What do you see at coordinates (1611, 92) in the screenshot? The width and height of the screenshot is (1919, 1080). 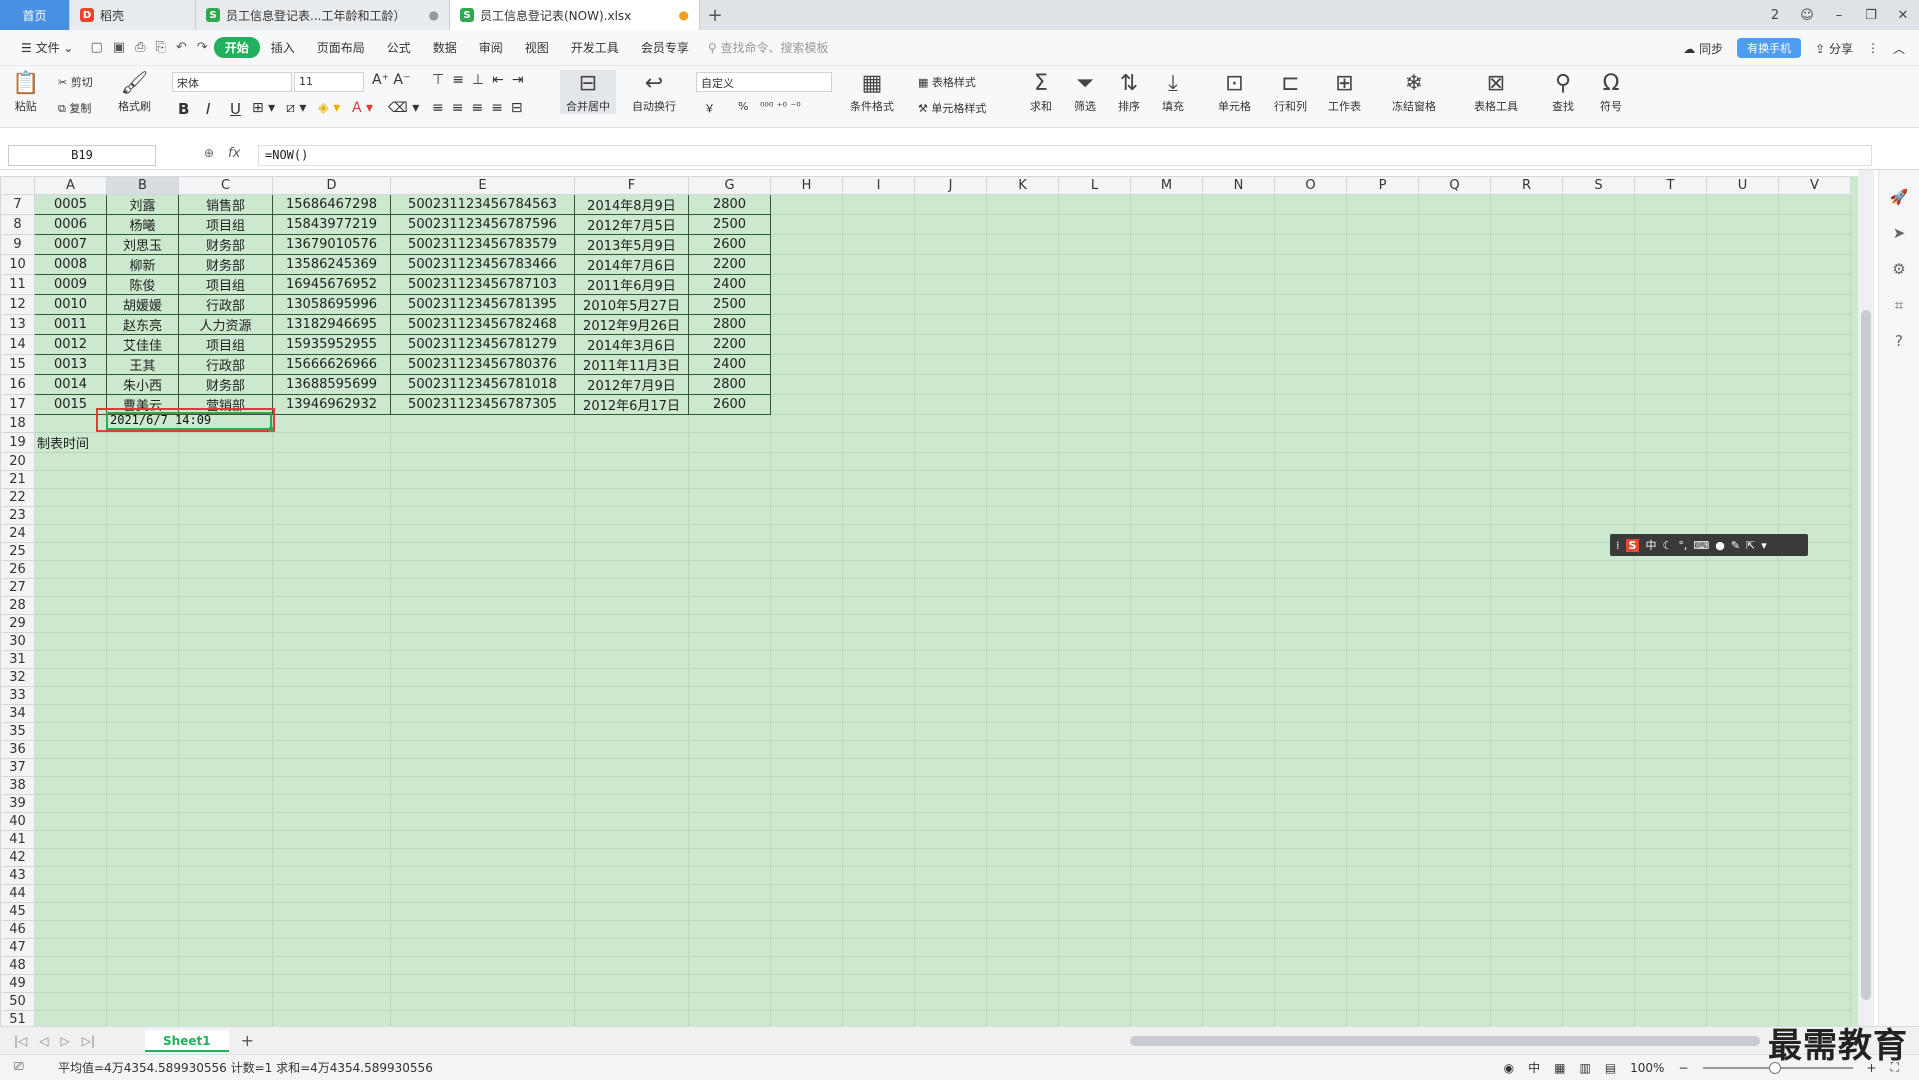 I see `symbol-button: Ω 符号` at bounding box center [1611, 92].